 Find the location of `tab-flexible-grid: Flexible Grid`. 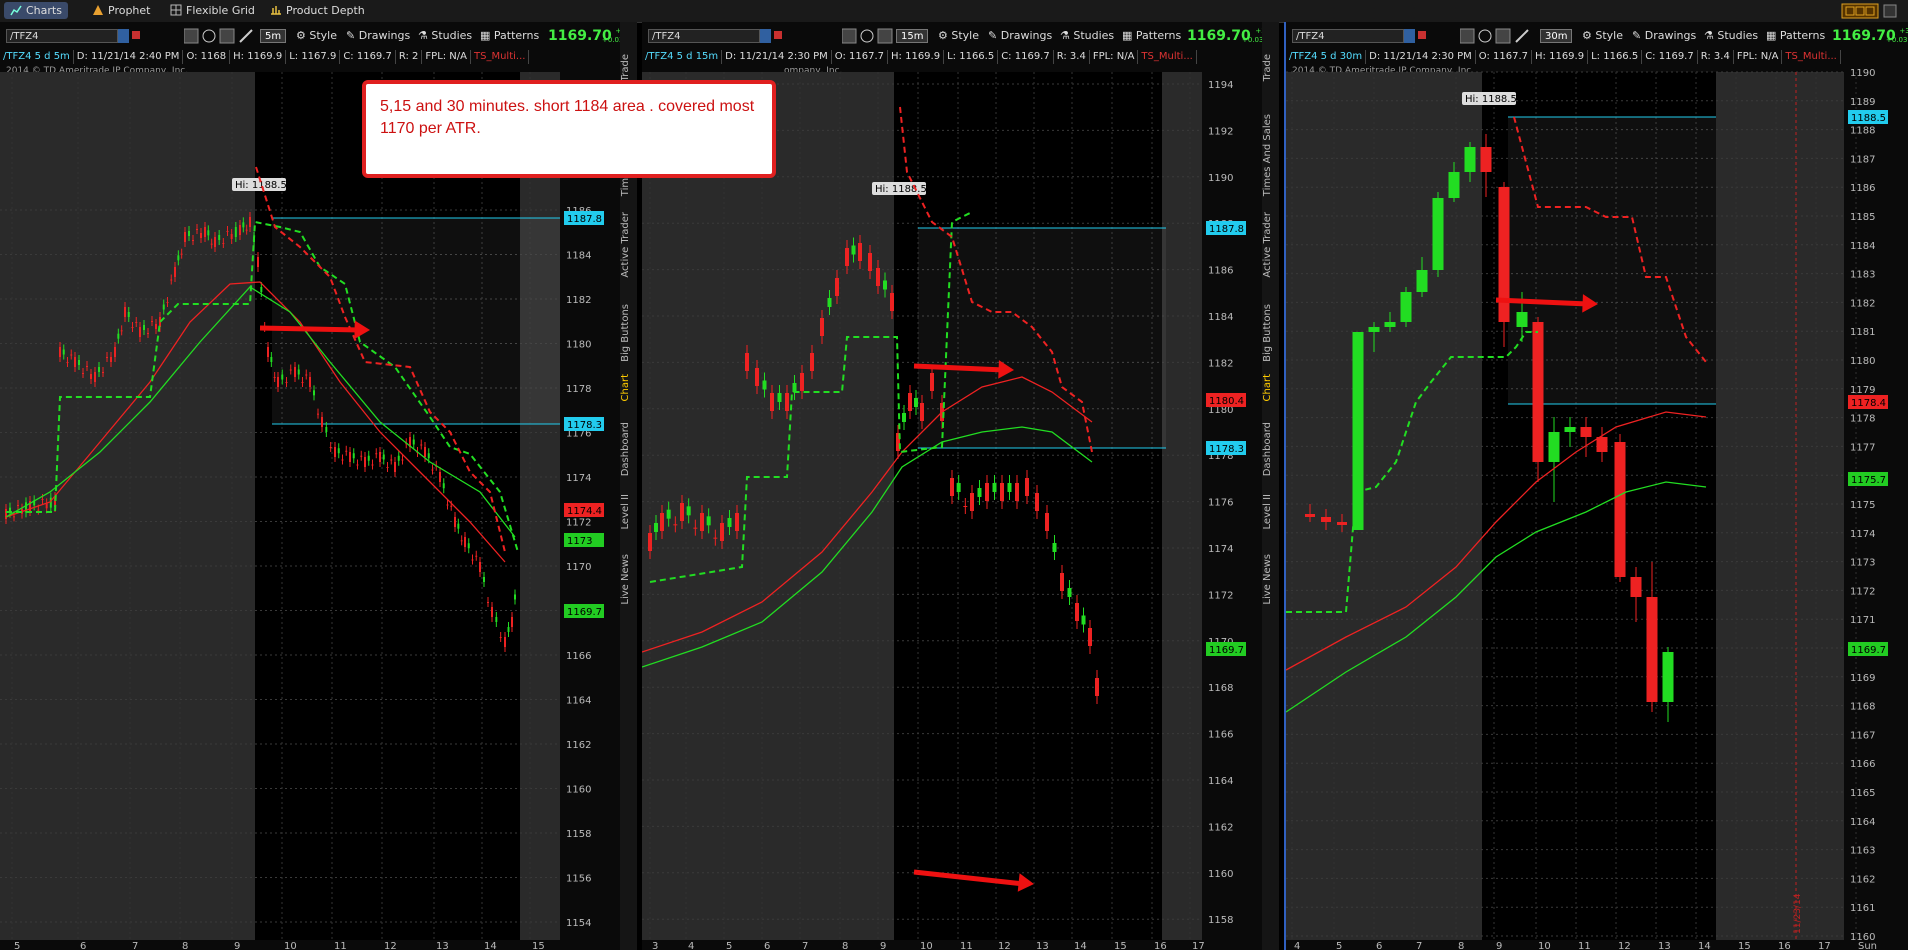

tab-flexible-grid: Flexible Grid is located at coordinates (212, 10).